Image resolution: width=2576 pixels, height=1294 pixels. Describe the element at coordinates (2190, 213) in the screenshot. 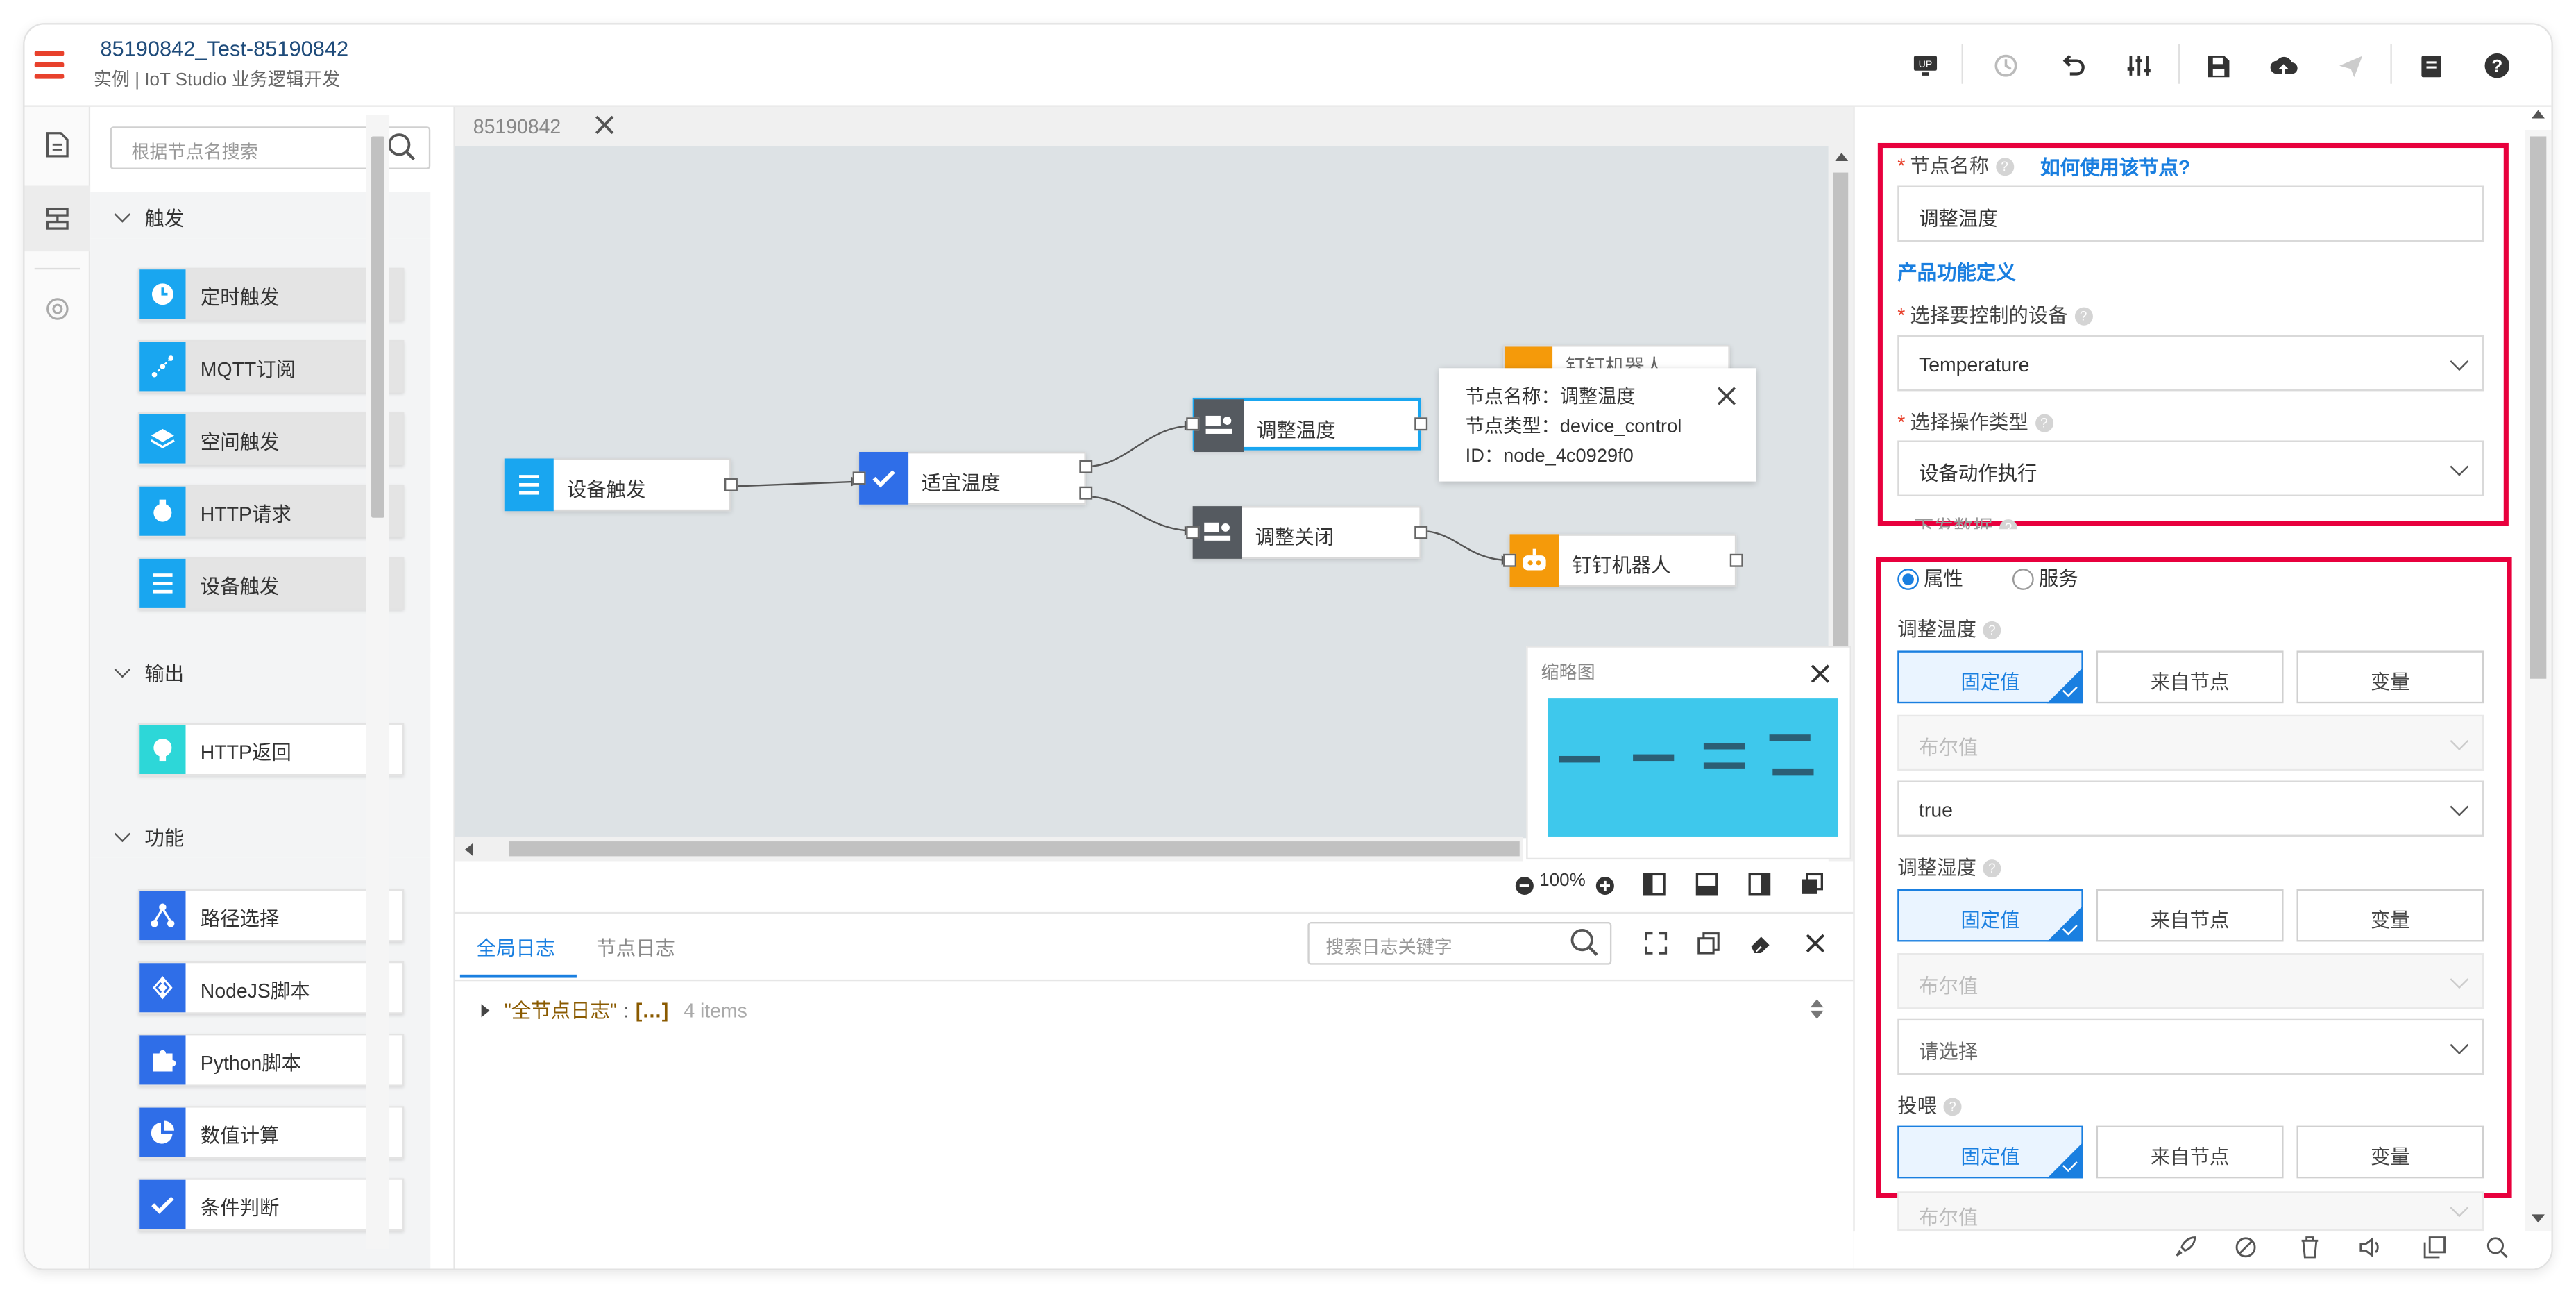

I see `node-name-input: 调整温度` at that location.